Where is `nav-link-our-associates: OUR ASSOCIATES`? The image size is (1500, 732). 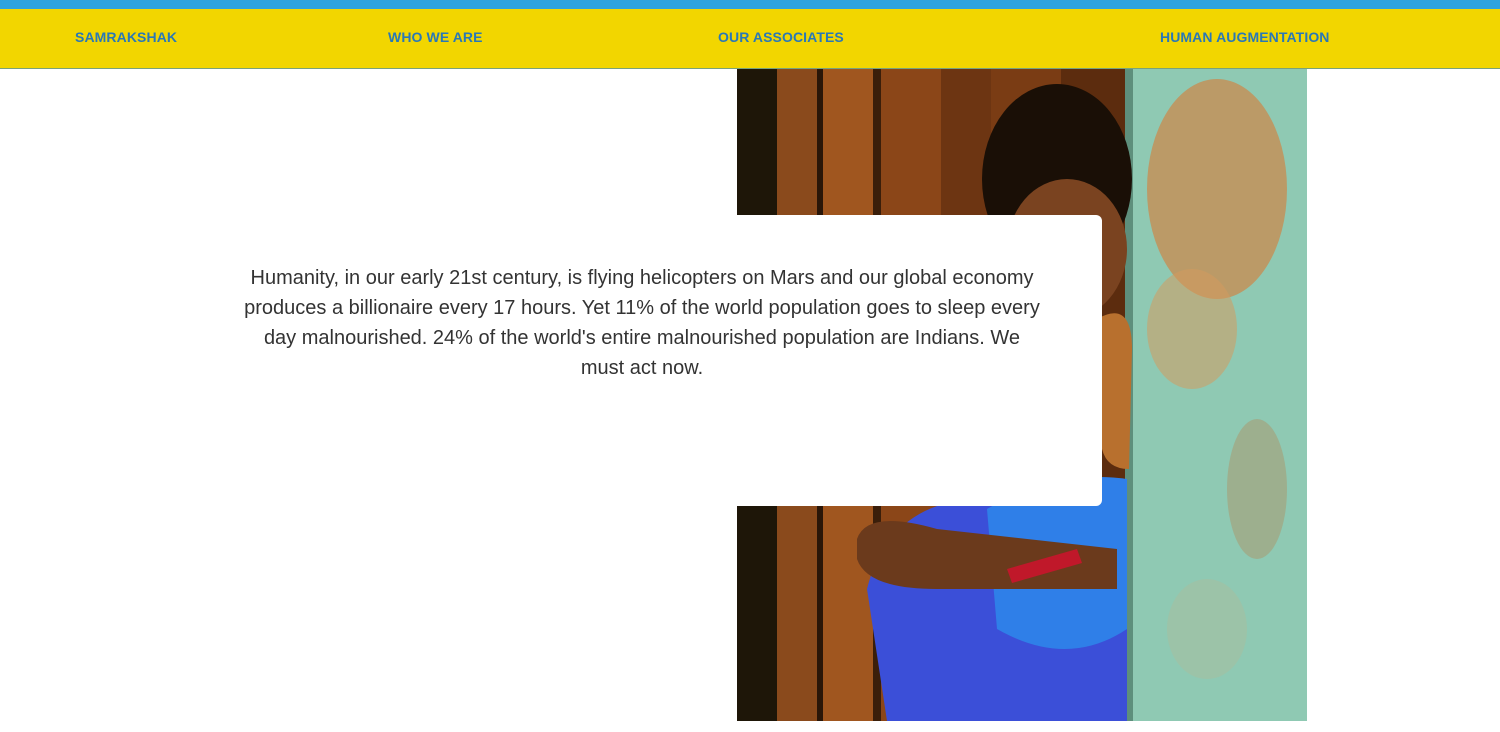
nav-link-our-associates: OUR ASSOCIATES is located at coordinates (781, 37).